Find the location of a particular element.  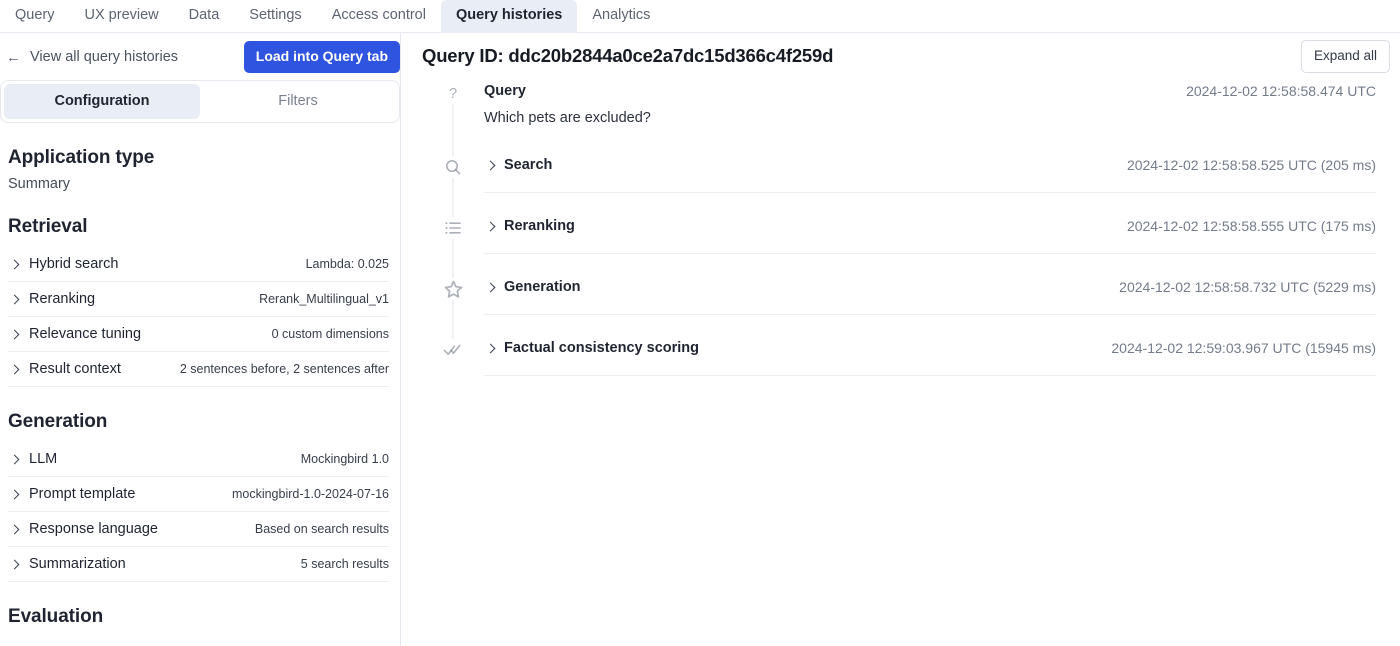

sidebar-tab-configuration: Configuration is located at coordinates (102, 101).